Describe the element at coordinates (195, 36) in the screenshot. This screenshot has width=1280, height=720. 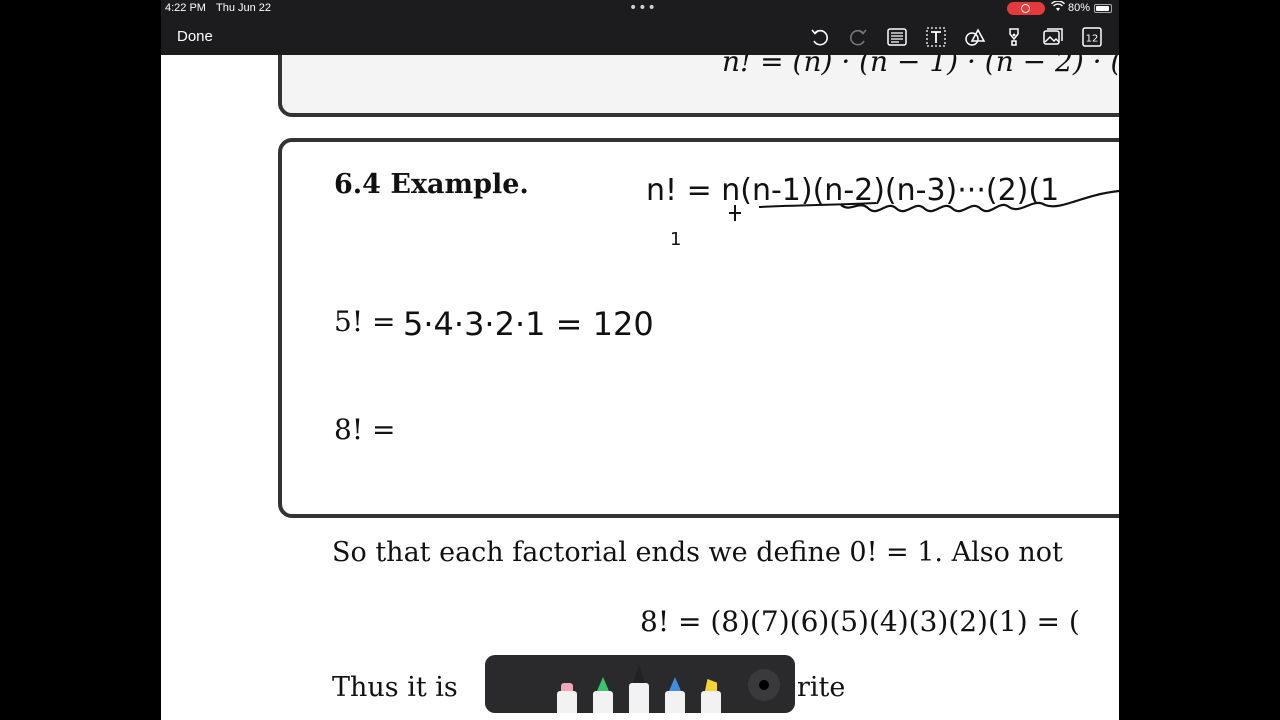
I see `done-button: Done` at that location.